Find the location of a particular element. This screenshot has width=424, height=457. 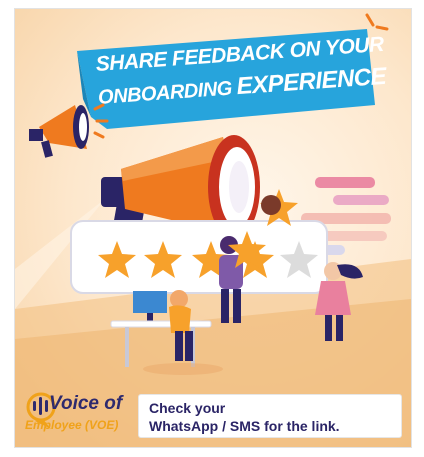

sparkle-icon is located at coordinates (377, 22).